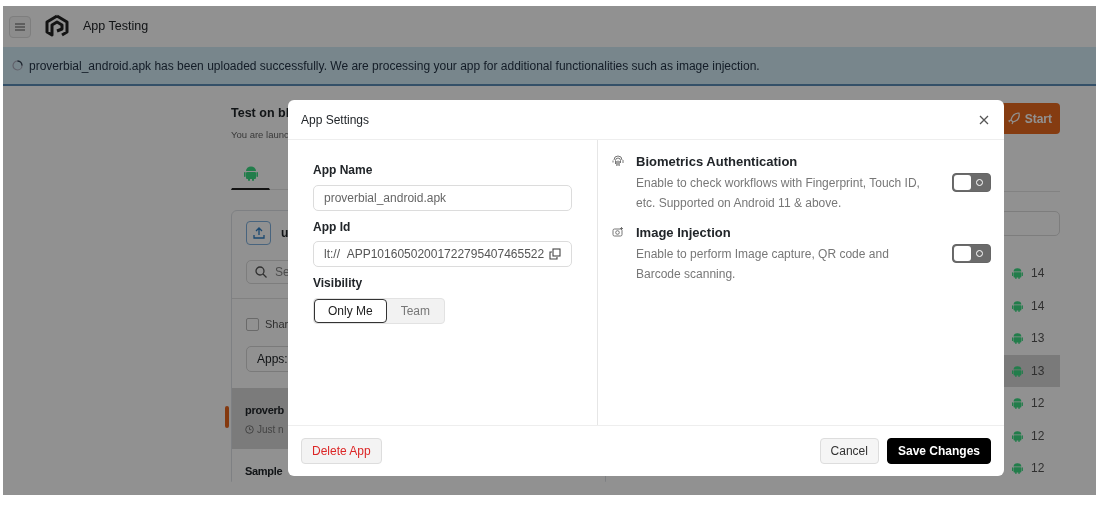 The width and height of the screenshot is (1103, 505). I want to click on field-label: Visibility, so click(338, 283).